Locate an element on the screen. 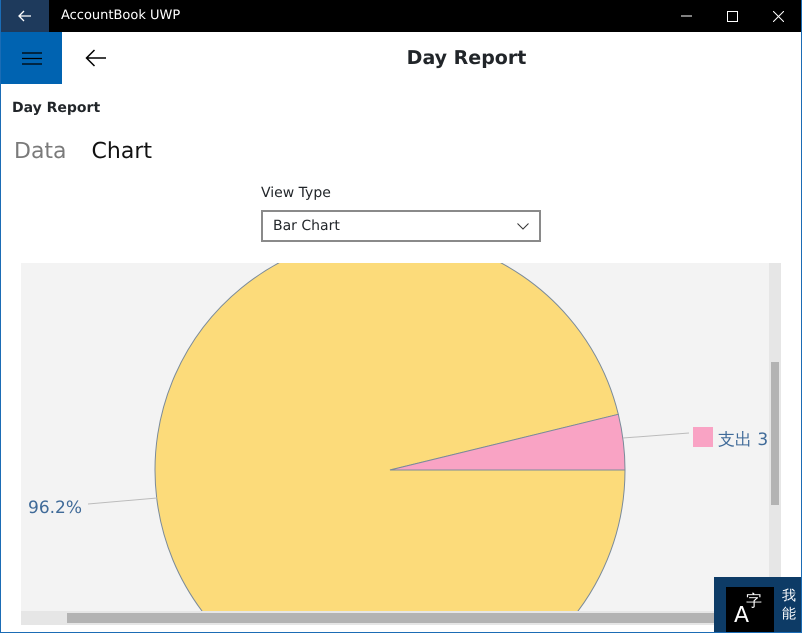  notification-text: 能 is located at coordinates (789, 614).